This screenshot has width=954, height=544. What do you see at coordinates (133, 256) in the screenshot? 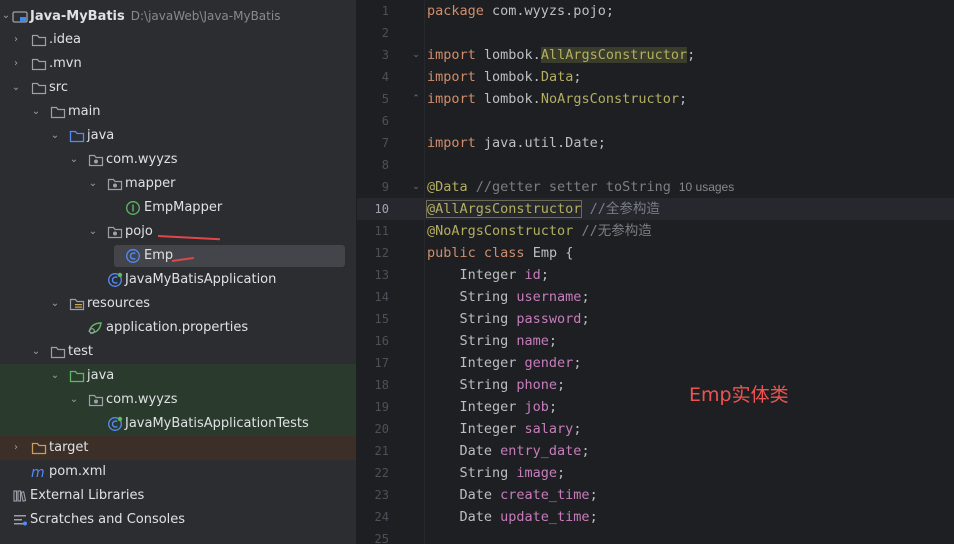
I see `class-icon` at bounding box center [133, 256].